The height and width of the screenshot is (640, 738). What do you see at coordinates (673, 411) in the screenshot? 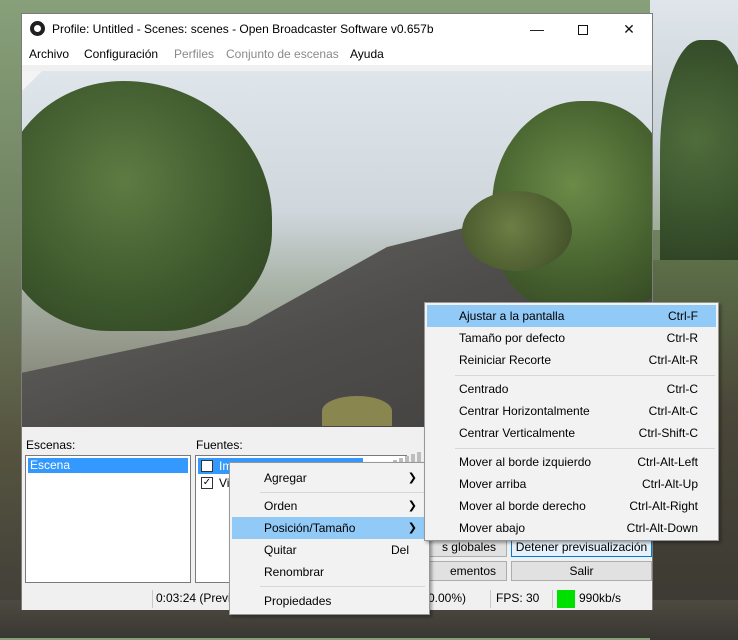
I see `menu-item-shortcut: Ctrl-Alt-C` at bounding box center [673, 411].